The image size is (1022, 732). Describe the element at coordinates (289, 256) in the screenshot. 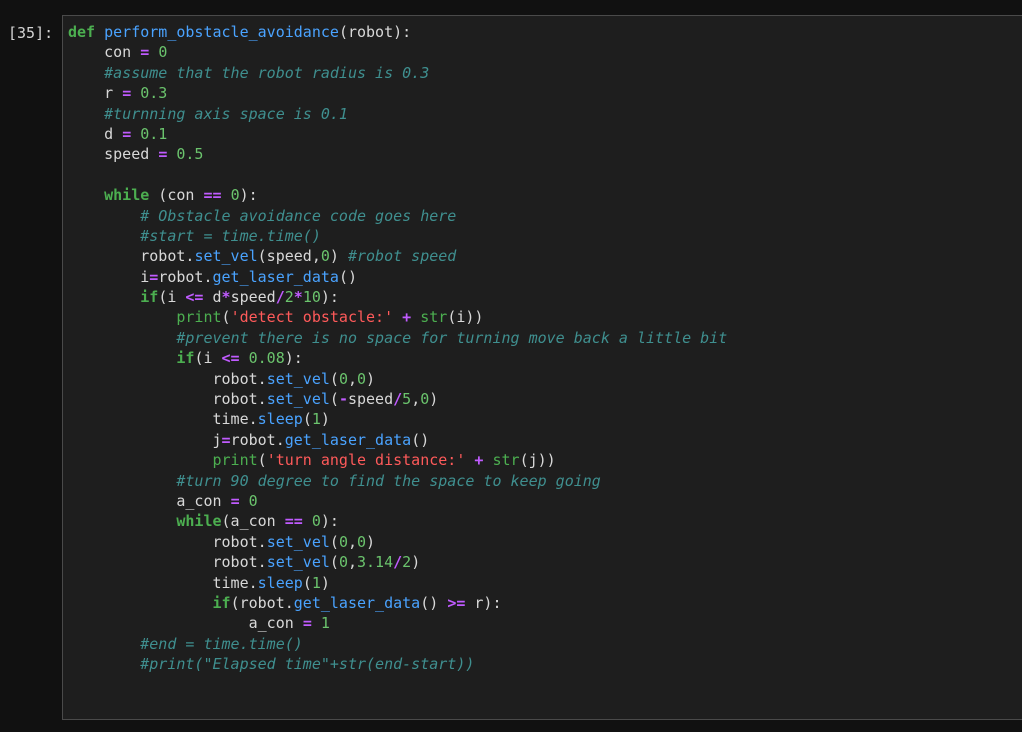

I see `token-code-text: (speed,` at that location.